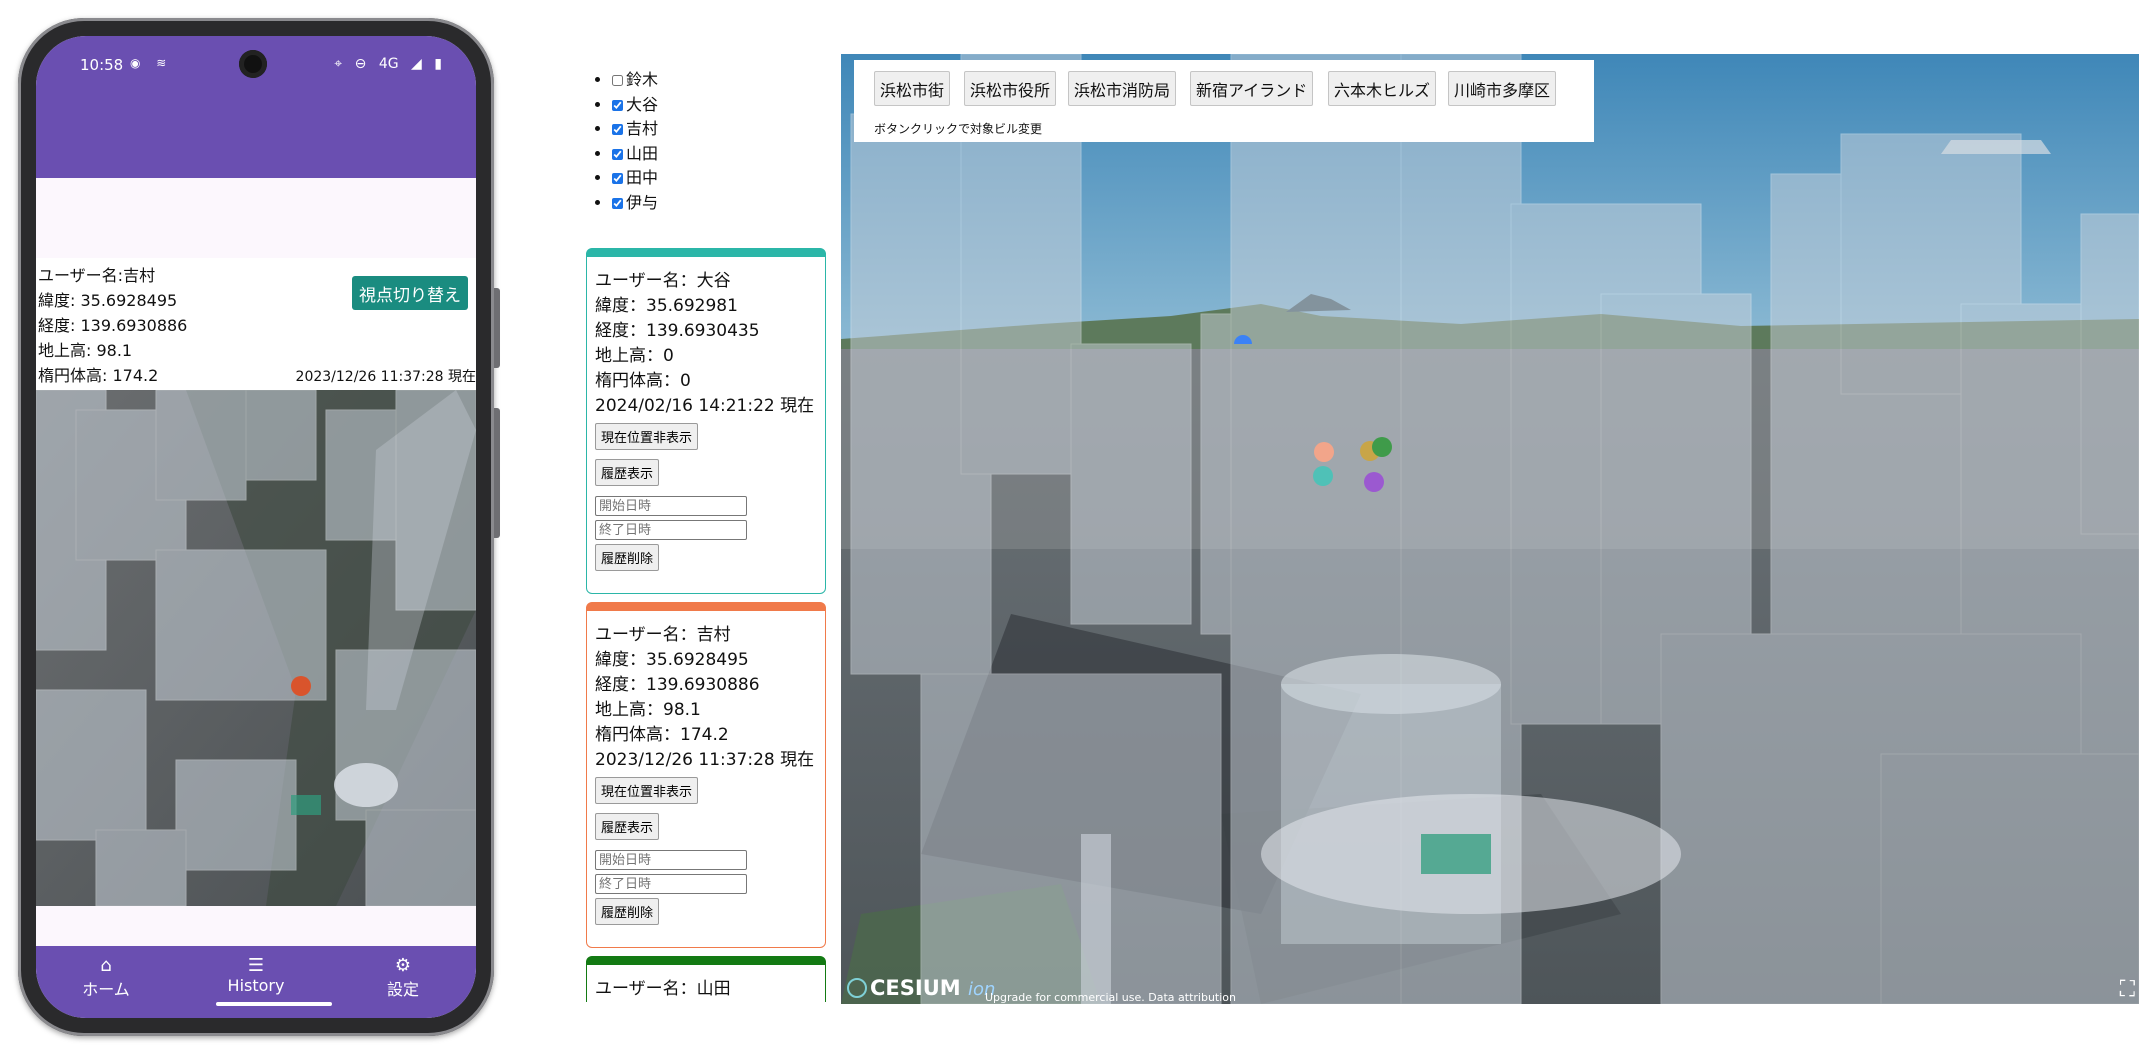 The width and height of the screenshot is (2139, 1054). I want to click on status-bar: 10:58 ◉ ≋ ⌖ ⊖ 4G ◢ ▮, so click(256, 61).